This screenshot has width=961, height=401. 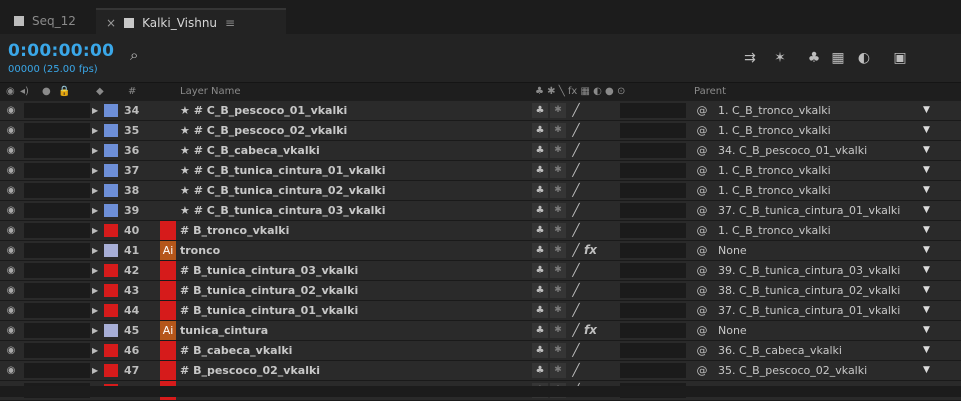 What do you see at coordinates (269, 270) in the screenshot?
I see `layer-name: # B_tunica_cintura_03_vkalki` at bounding box center [269, 270].